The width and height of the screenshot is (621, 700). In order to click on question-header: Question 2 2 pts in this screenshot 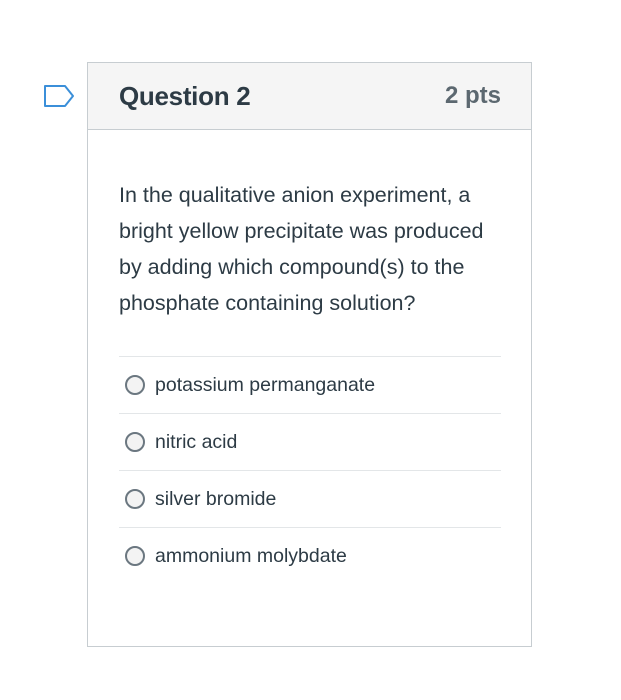, I will do `click(309, 96)`.